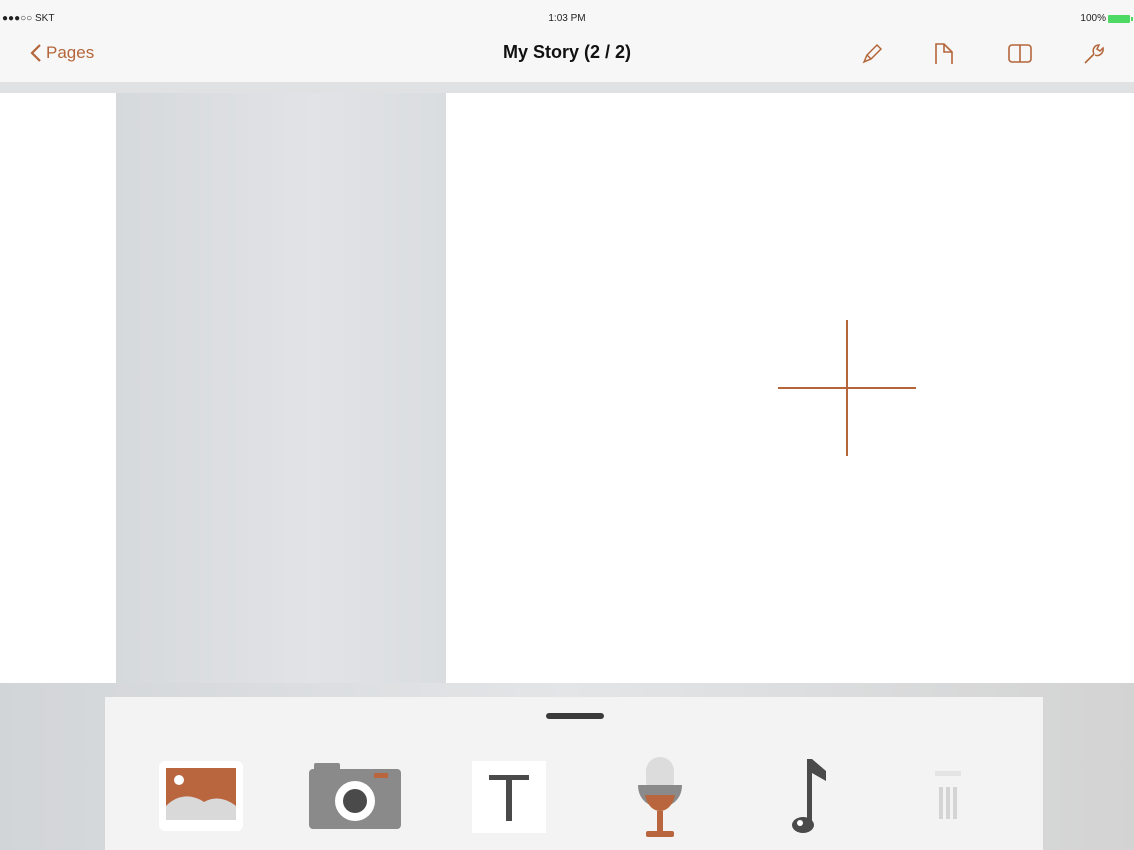 The height and width of the screenshot is (850, 1134). Describe the element at coordinates (58, 388) in the screenshot. I see `page-thumbnail-strip` at that location.